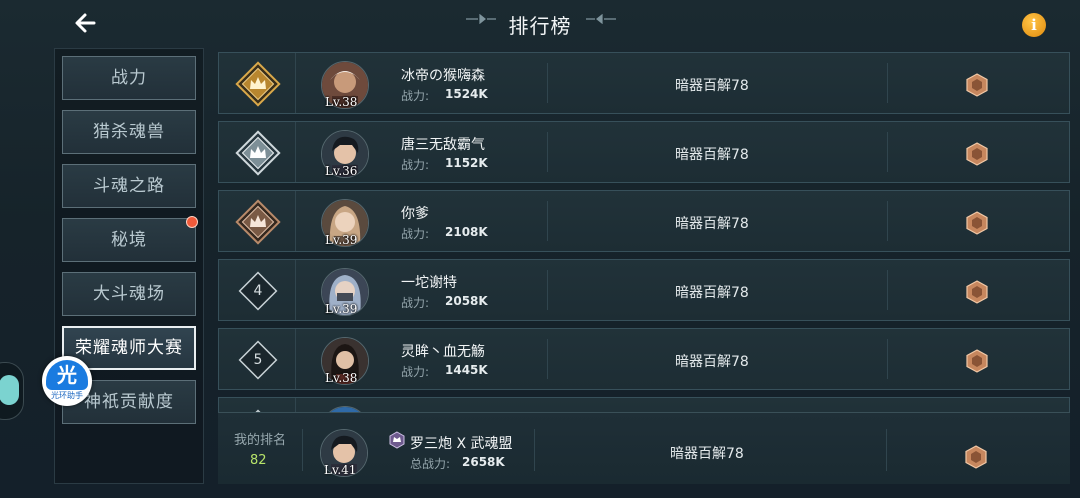  I want to click on my-level: Lv.41, so click(340, 470).